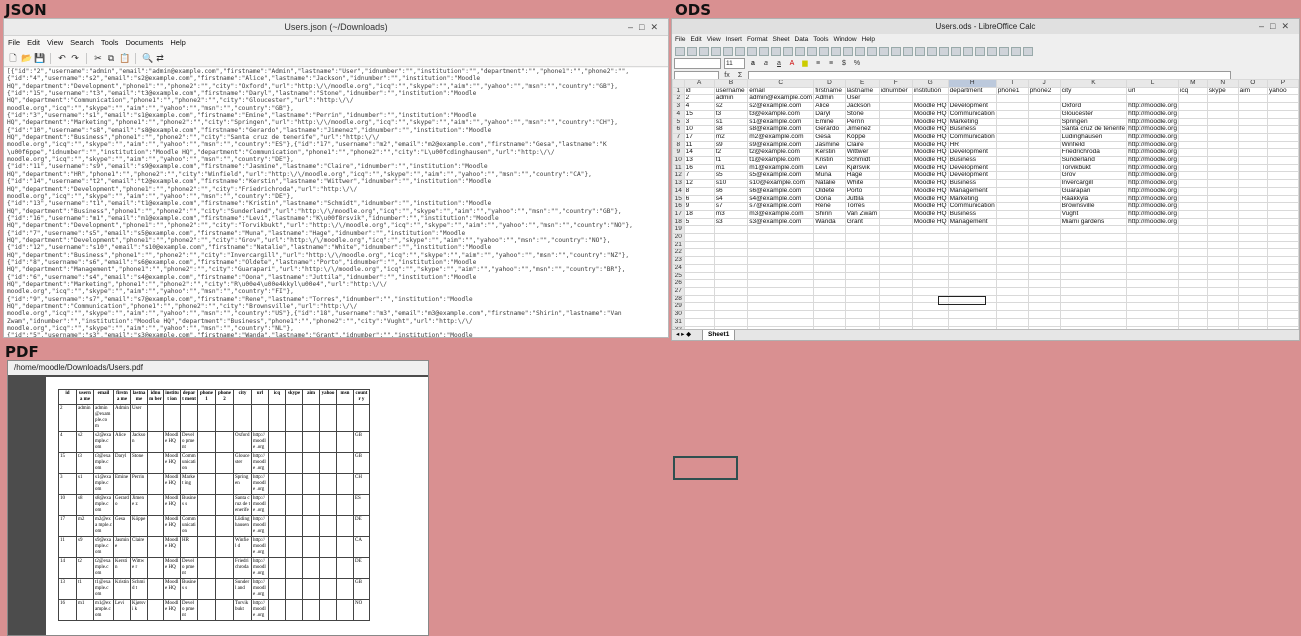  What do you see at coordinates (779, 64) in the screenshot?
I see `underline-icon: a` at bounding box center [779, 64].